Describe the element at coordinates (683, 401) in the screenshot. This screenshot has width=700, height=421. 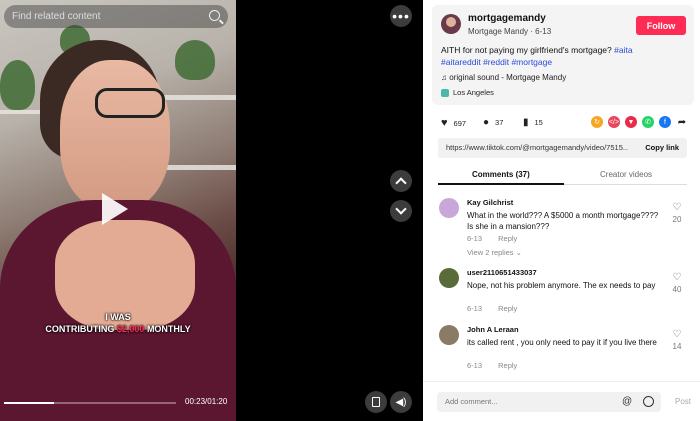
I see `post-button: Post` at that location.